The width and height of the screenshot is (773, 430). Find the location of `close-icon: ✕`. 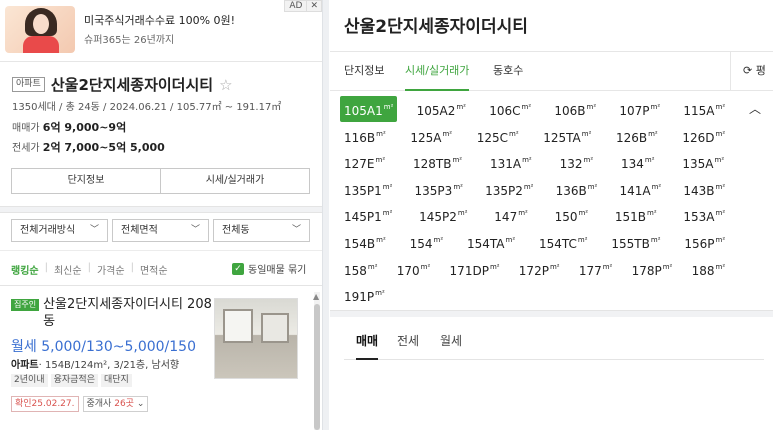

close-icon: ✕ is located at coordinates (313, 6).